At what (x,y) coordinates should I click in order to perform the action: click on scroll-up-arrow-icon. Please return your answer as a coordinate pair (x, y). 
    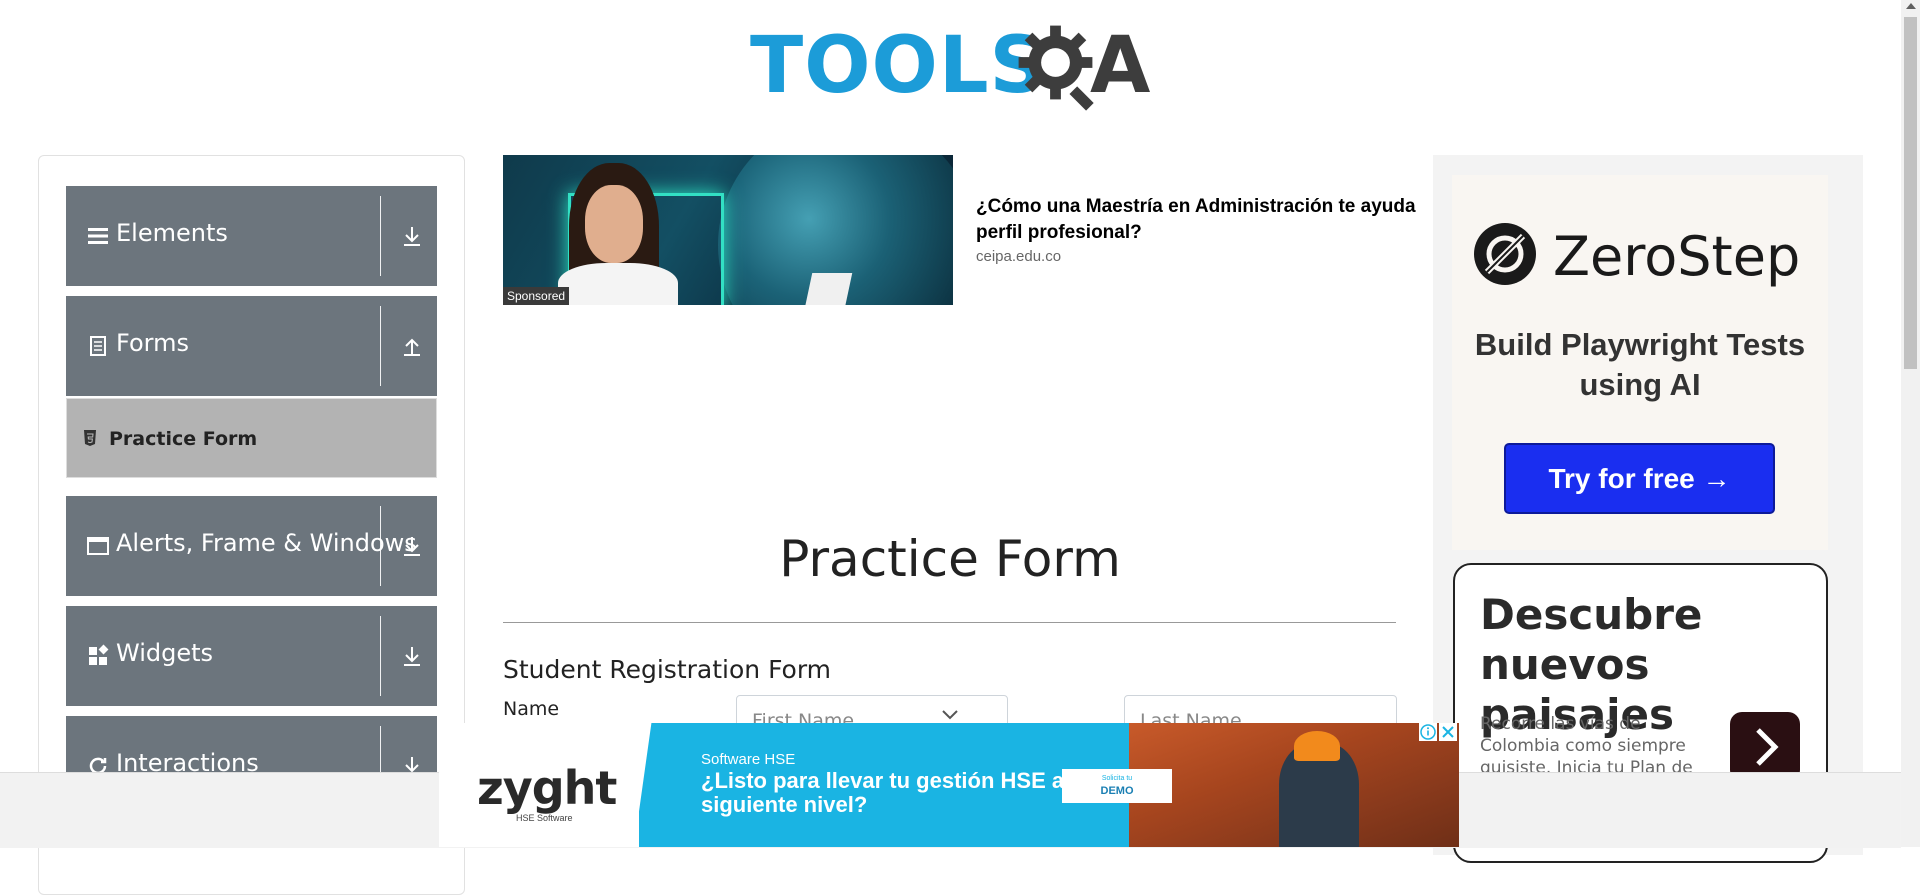
    Looking at the image, I should click on (1911, 6).